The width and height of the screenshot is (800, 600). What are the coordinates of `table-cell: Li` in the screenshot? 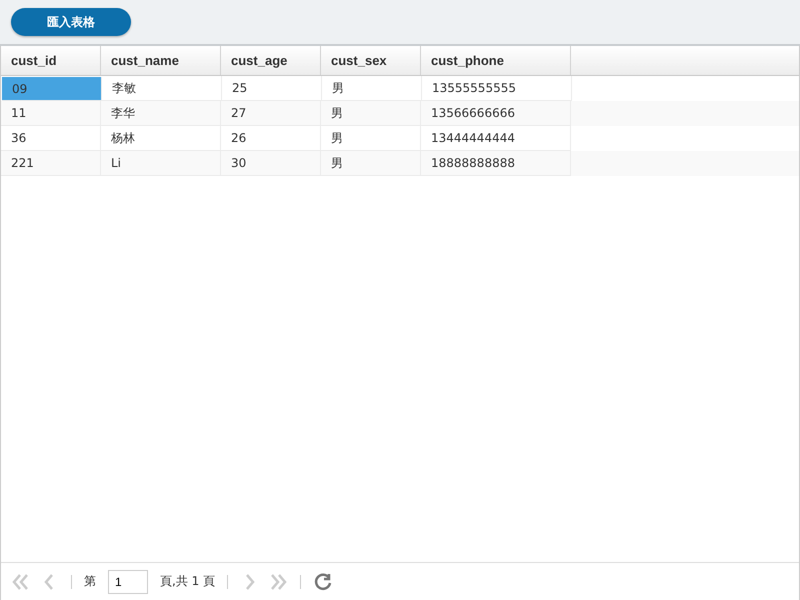 It's located at (161, 163).